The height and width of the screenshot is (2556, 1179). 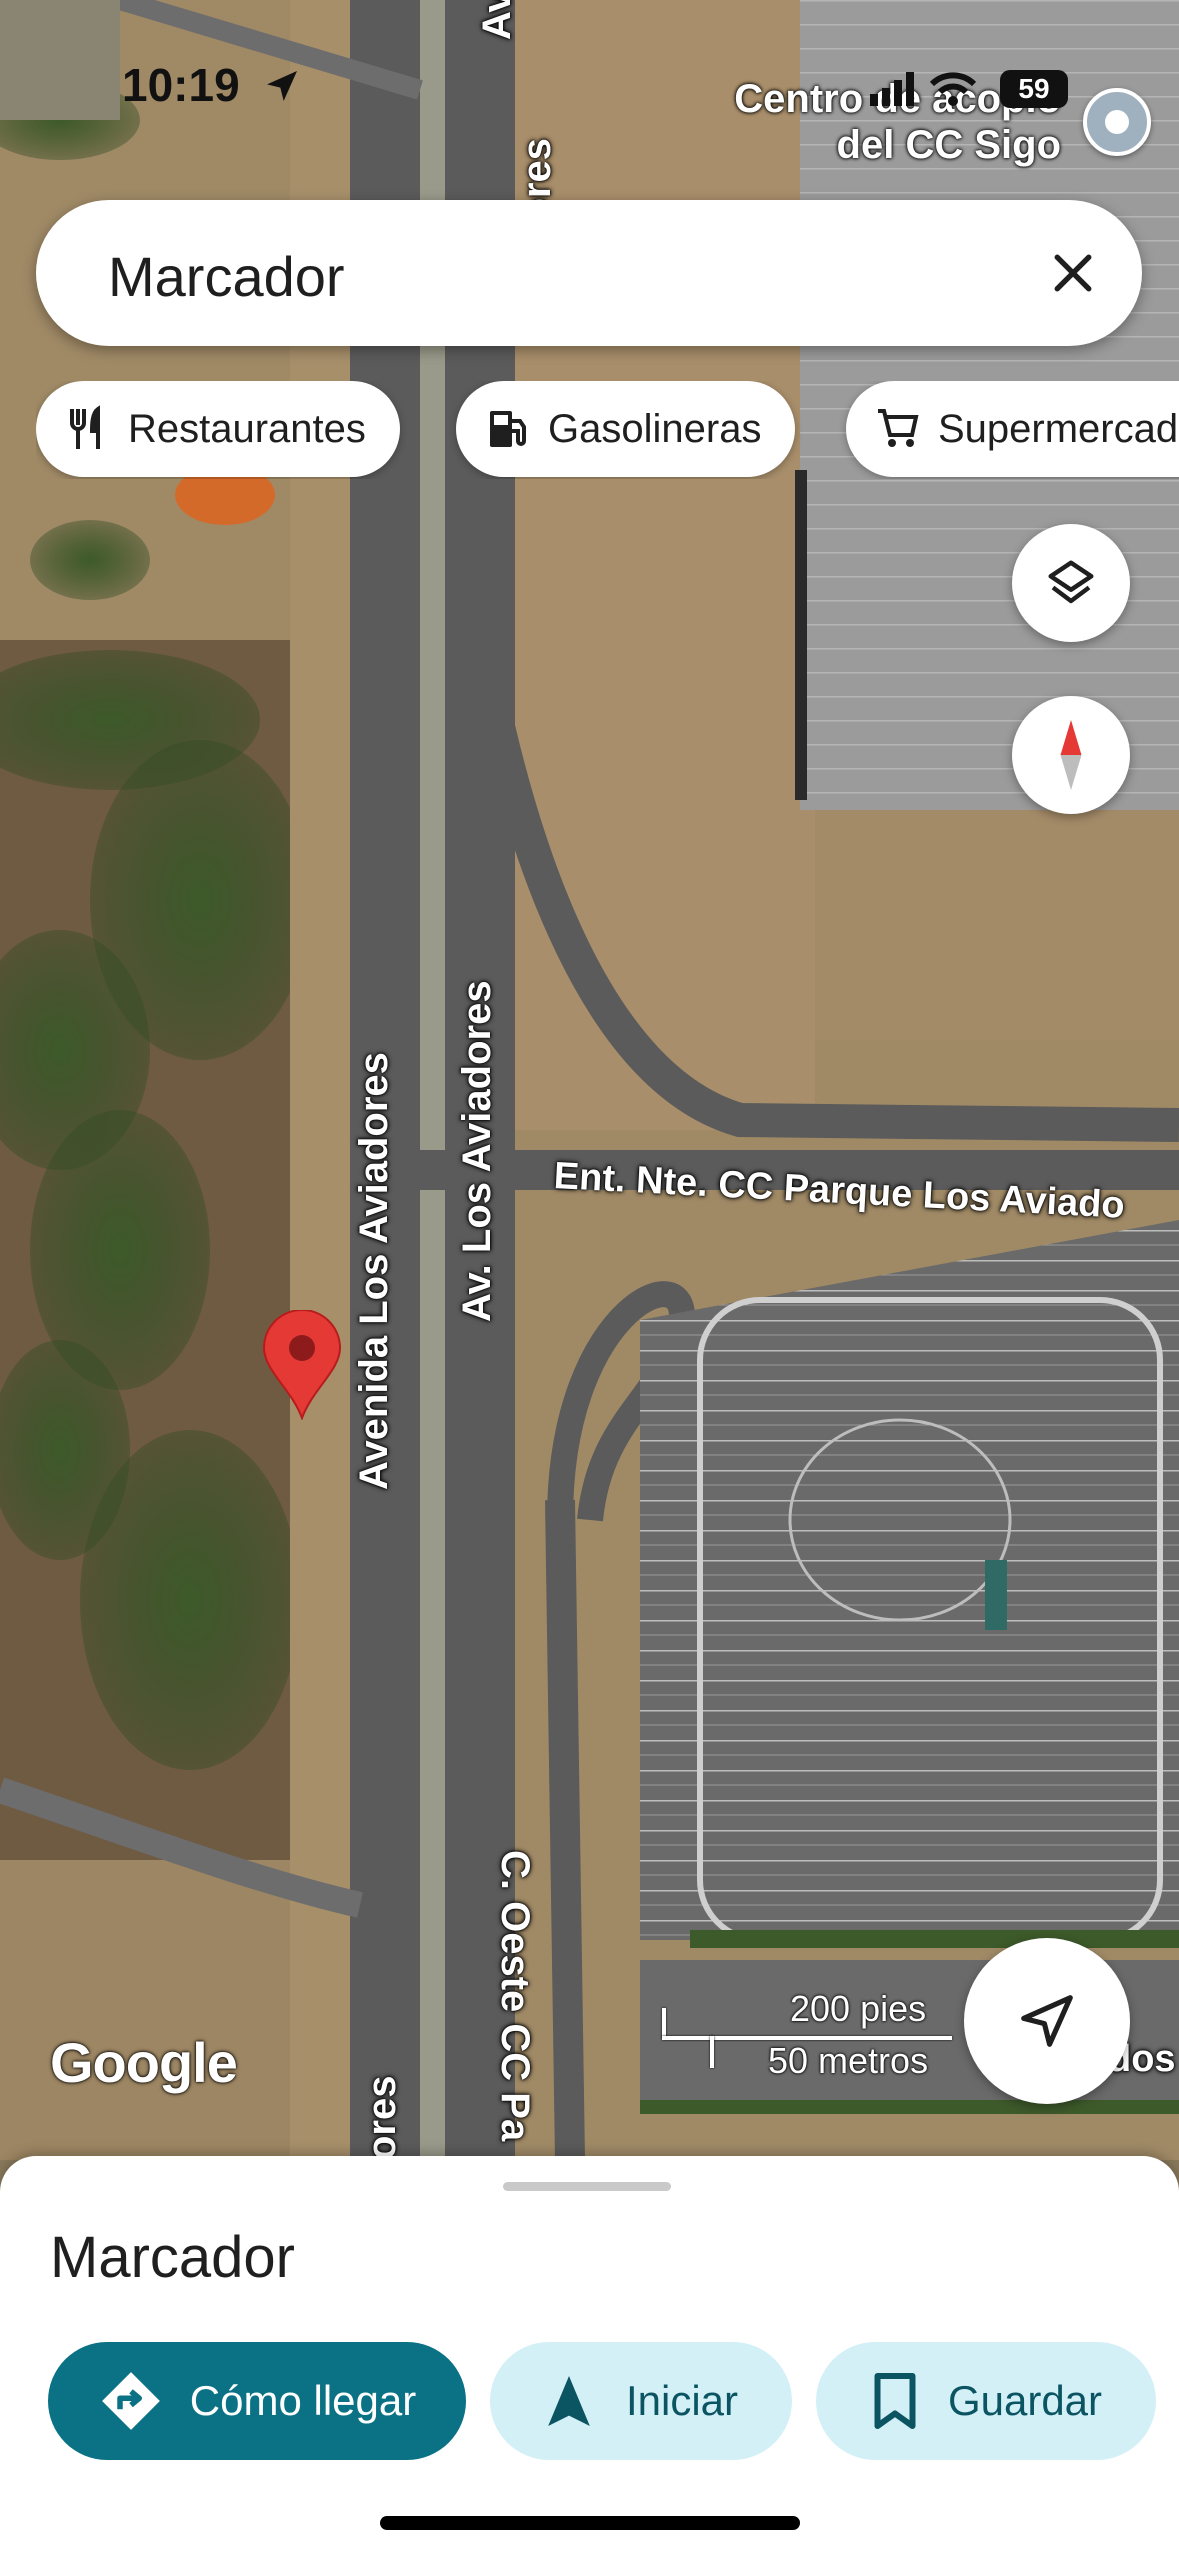 I want to click on compass-icon, so click(x=1071, y=755).